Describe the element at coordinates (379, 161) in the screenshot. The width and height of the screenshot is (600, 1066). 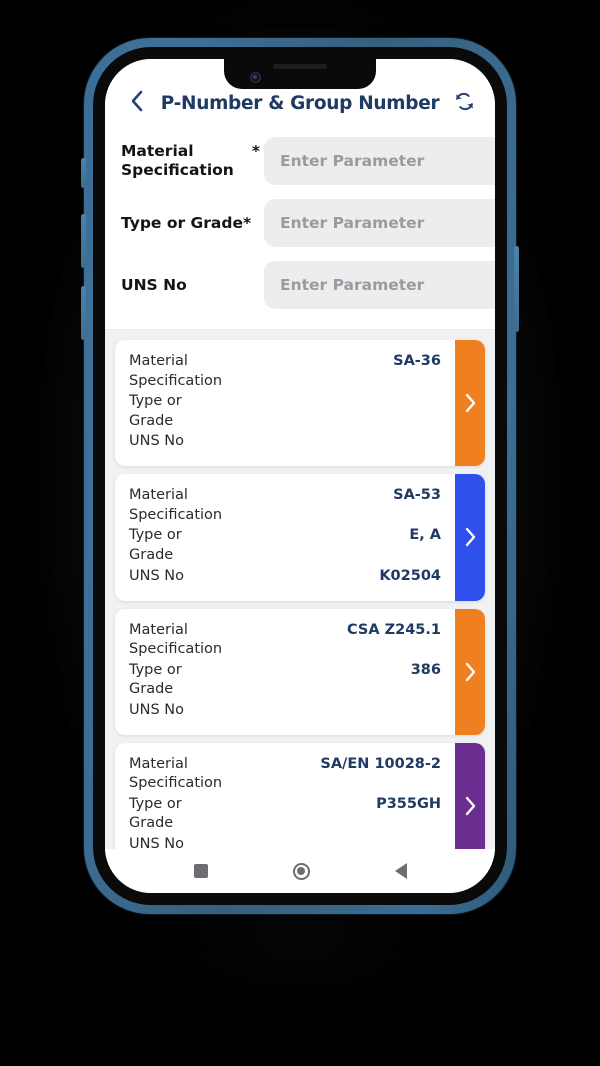
I see `material-specification-input` at that location.